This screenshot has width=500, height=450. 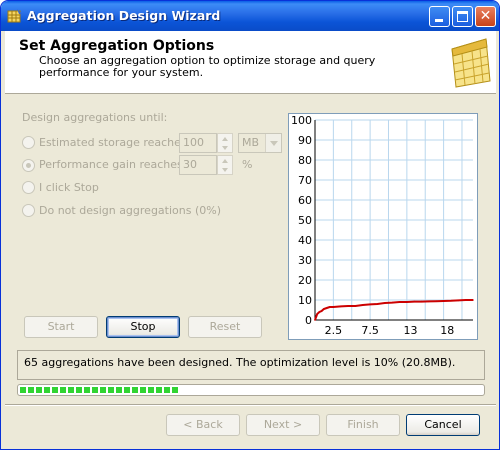 I want to click on next-button: Next >, so click(x=283, y=425).